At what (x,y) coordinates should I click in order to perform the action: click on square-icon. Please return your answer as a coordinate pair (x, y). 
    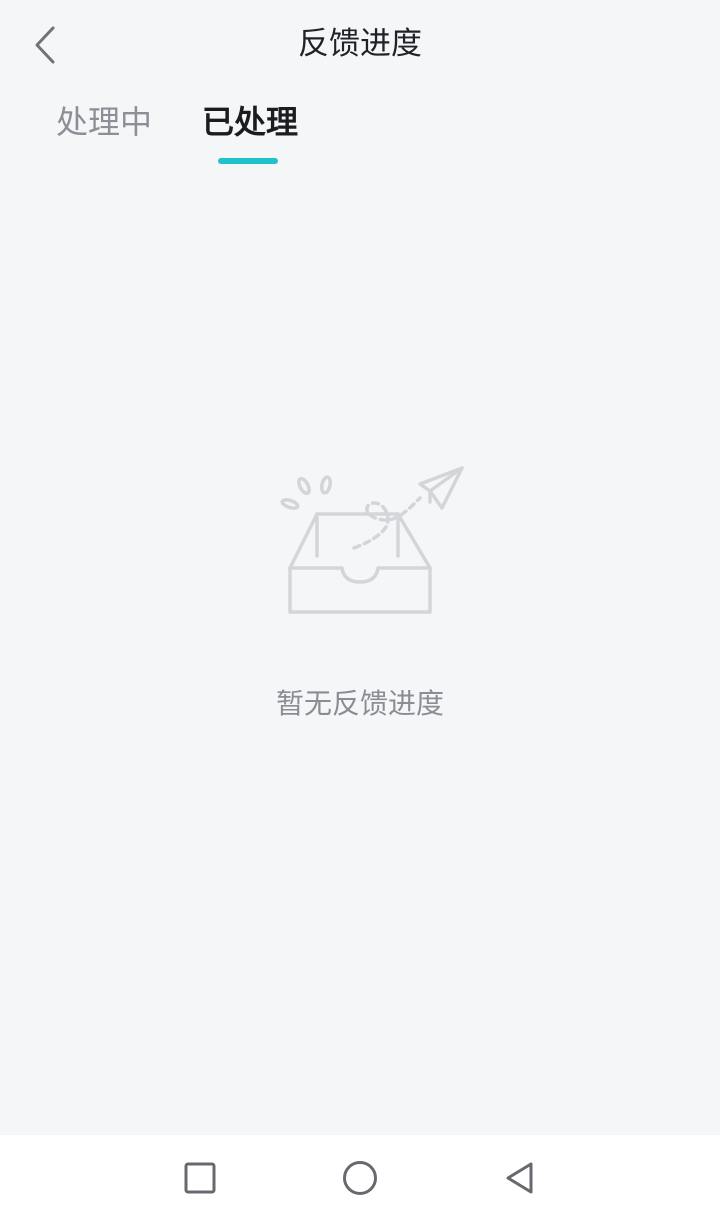
    Looking at the image, I should click on (200, 1178).